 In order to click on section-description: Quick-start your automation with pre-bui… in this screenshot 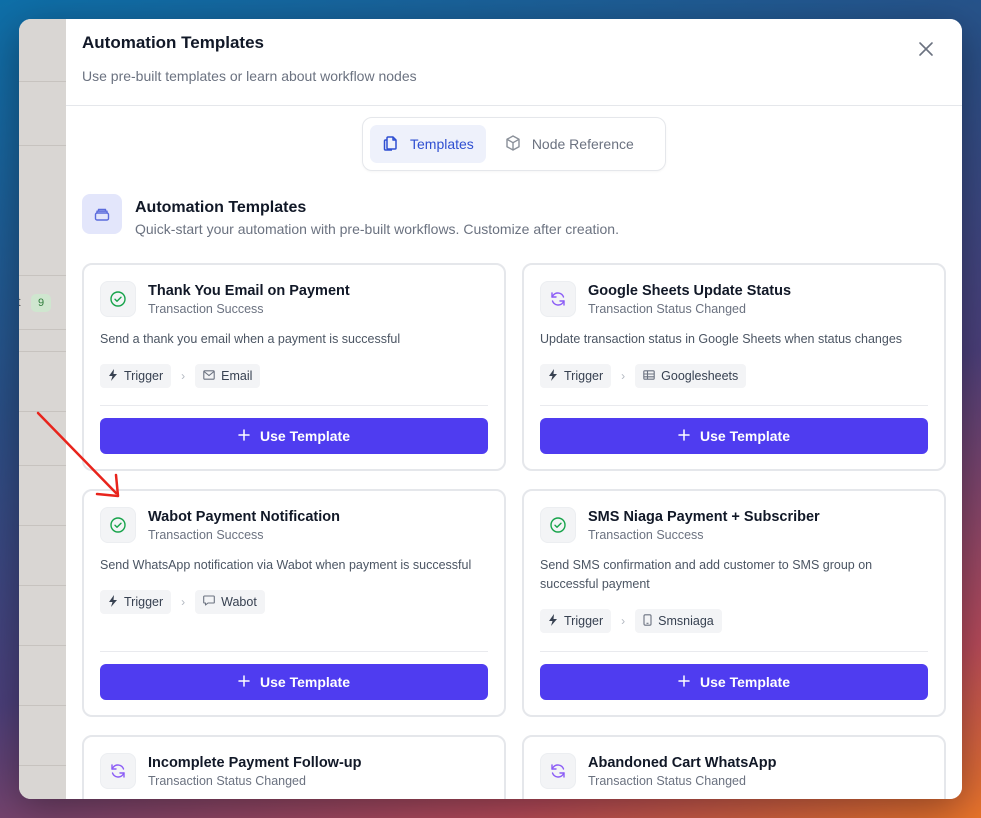, I will do `click(377, 229)`.